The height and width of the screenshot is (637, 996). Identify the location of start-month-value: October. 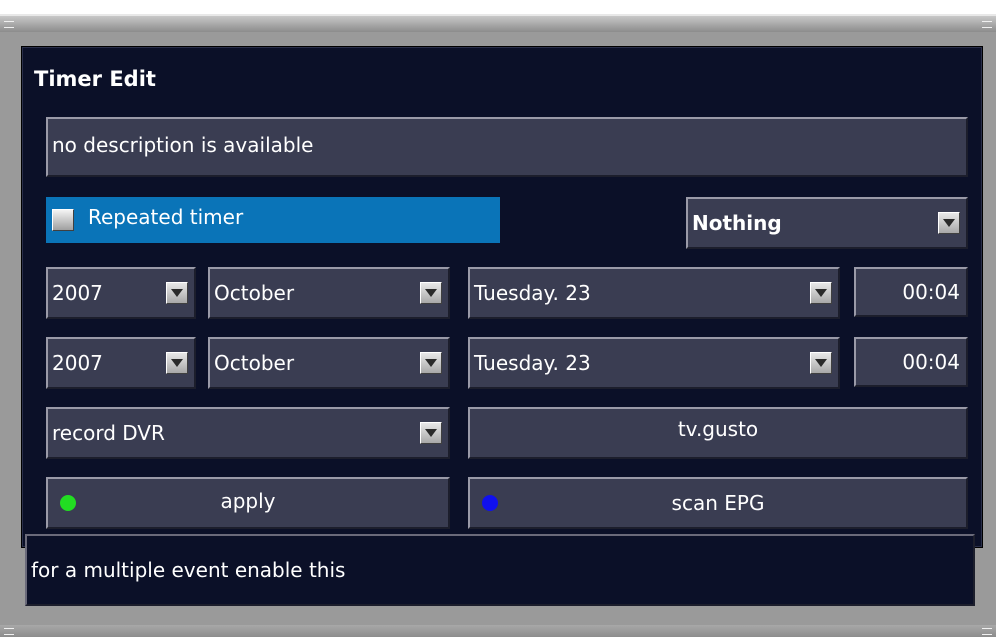
(254, 293).